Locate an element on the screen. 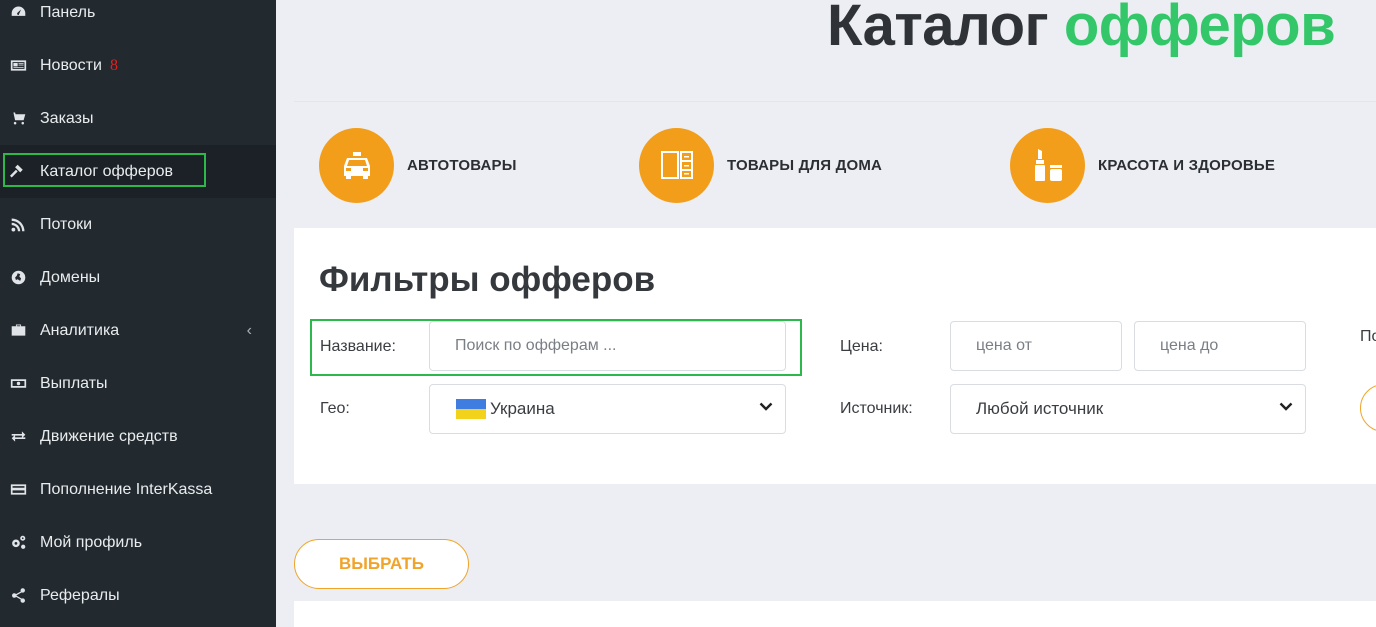  chevron-left-icon: ‹ is located at coordinates (249, 331).